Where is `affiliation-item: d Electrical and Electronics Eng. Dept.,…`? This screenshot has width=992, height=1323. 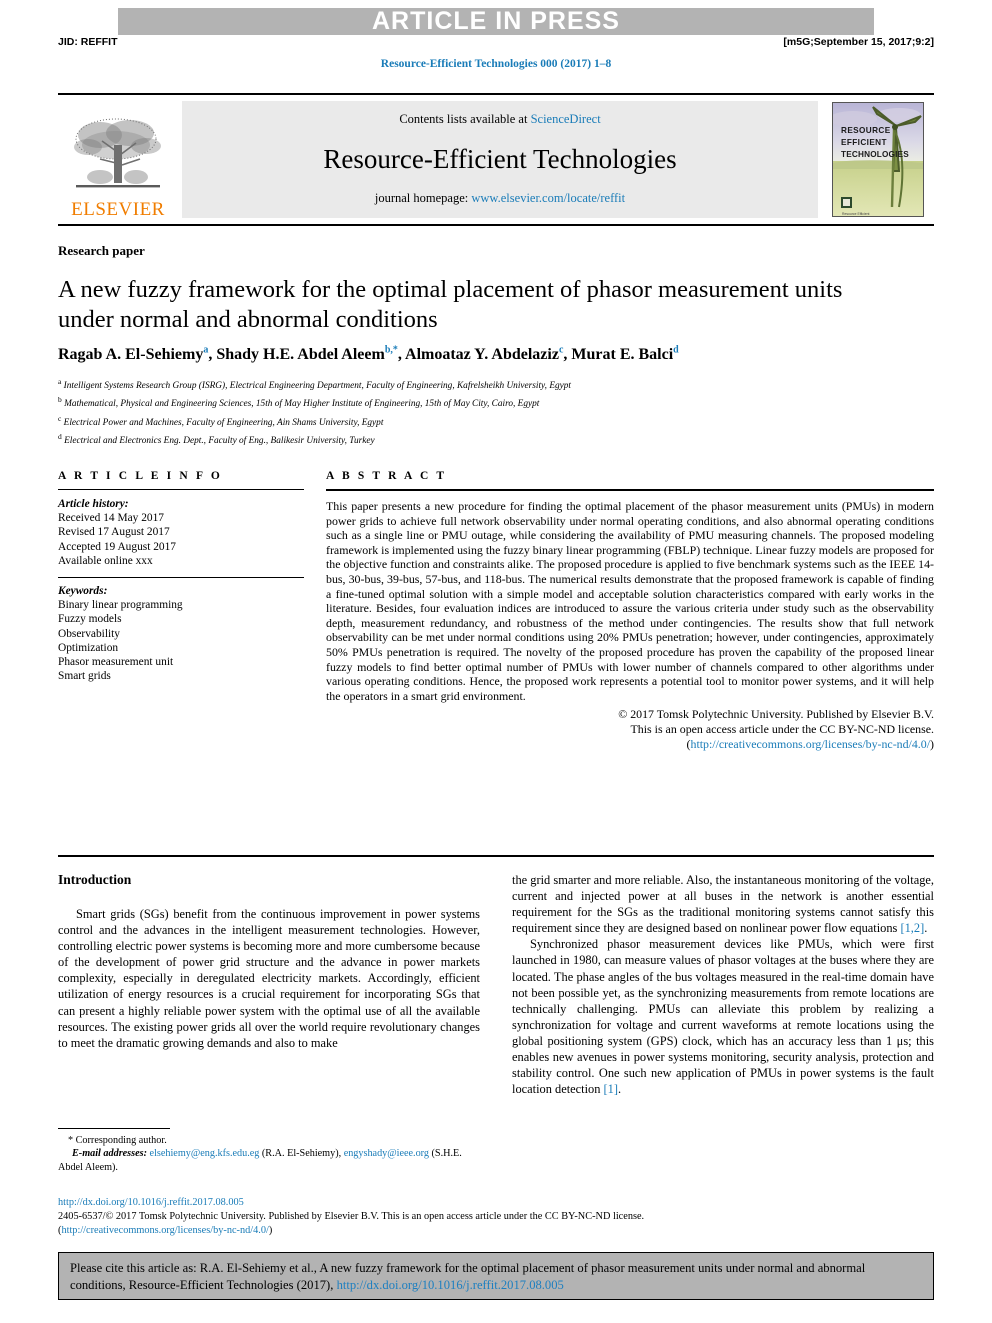
affiliation-item: d Electrical and Electronics Eng. Dept.,… is located at coordinates (496, 439).